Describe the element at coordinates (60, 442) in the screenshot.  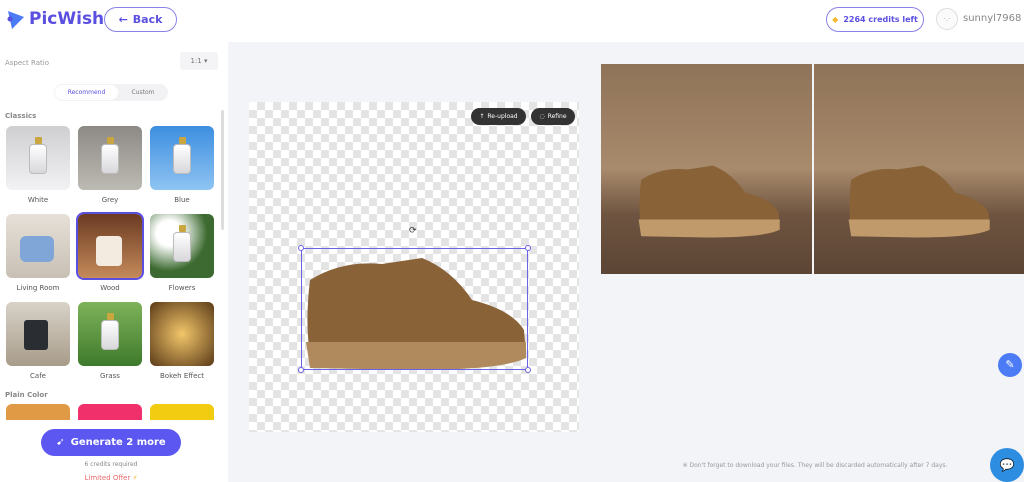
I see `cursor-click-icon: ➹` at that location.